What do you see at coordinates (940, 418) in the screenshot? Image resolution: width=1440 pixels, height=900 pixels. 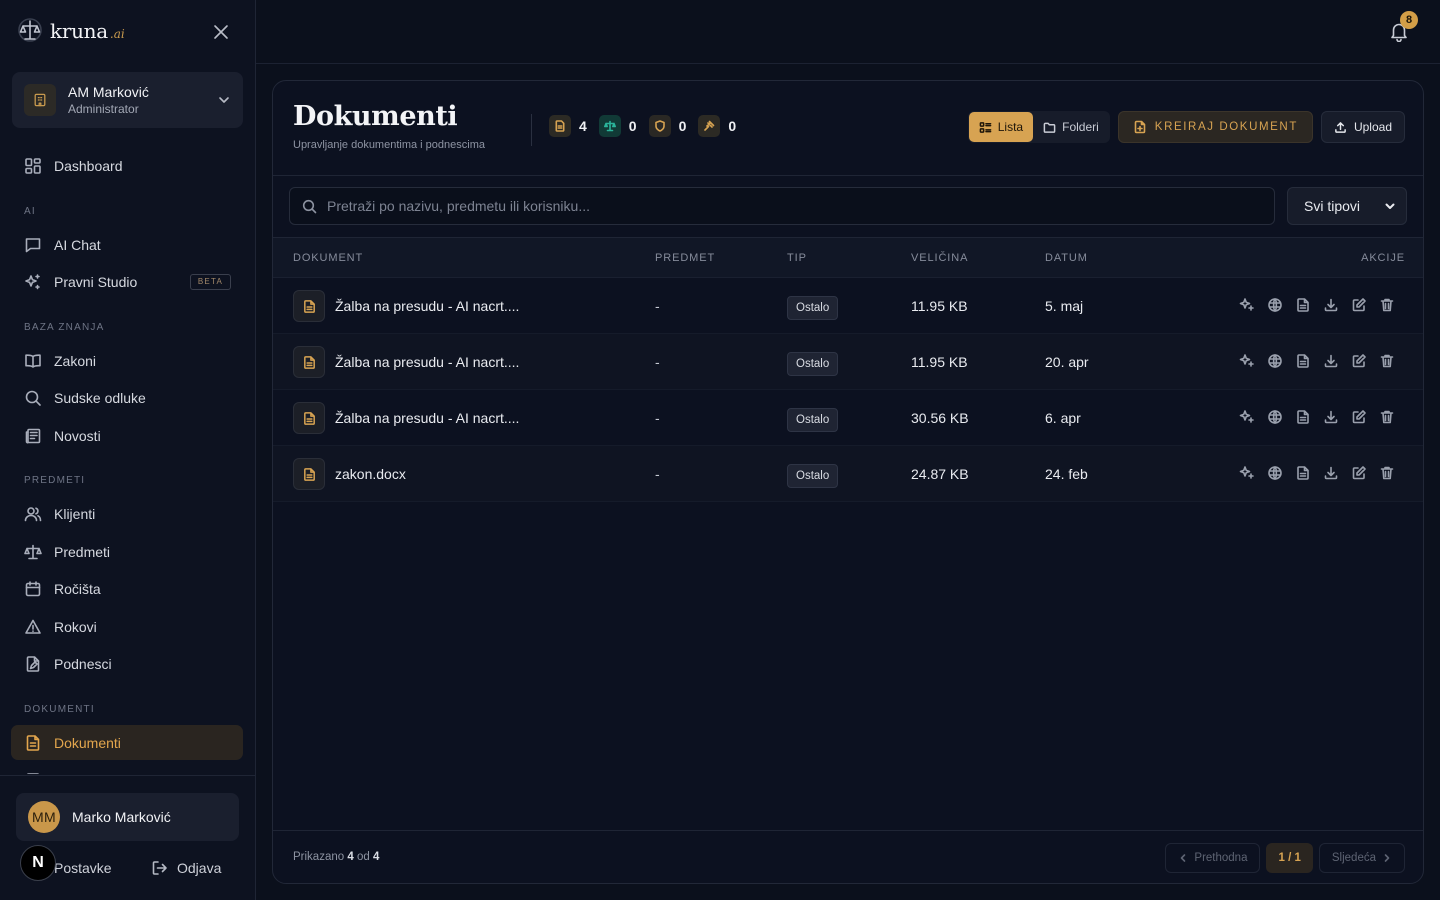 I see `document-size: 30.56 KB` at bounding box center [940, 418].